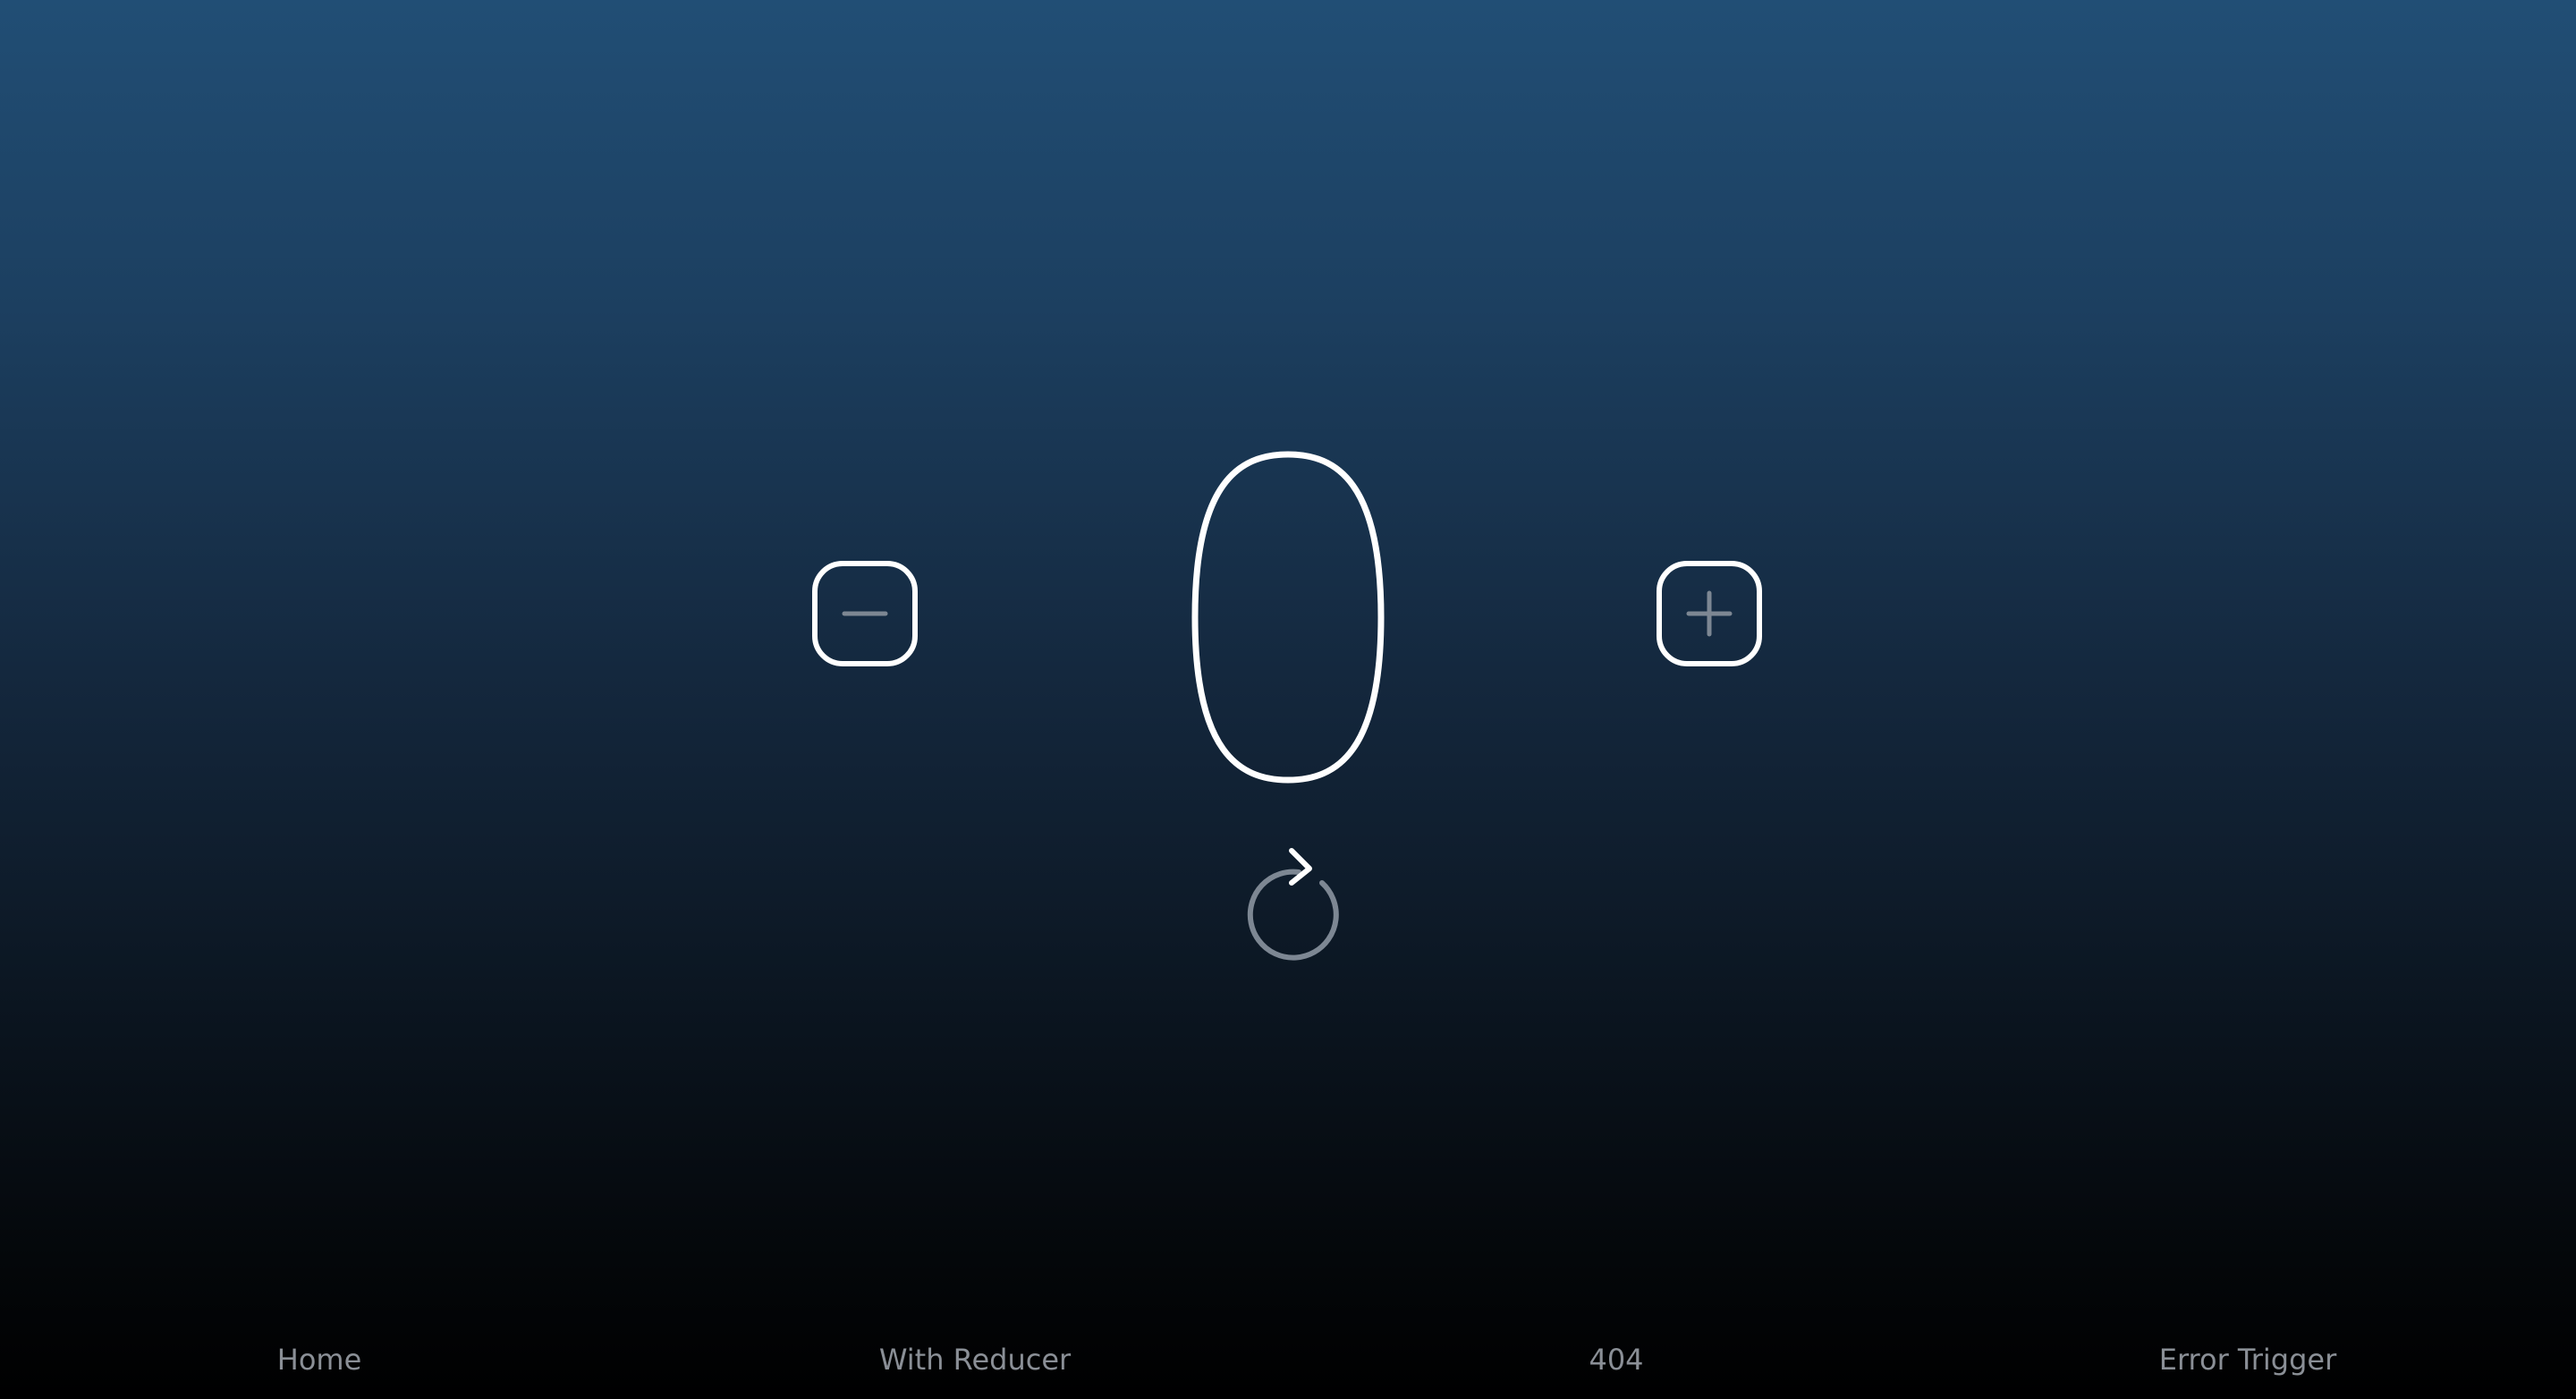 This screenshot has width=2576, height=1399. I want to click on reset-button, so click(1288, 903).